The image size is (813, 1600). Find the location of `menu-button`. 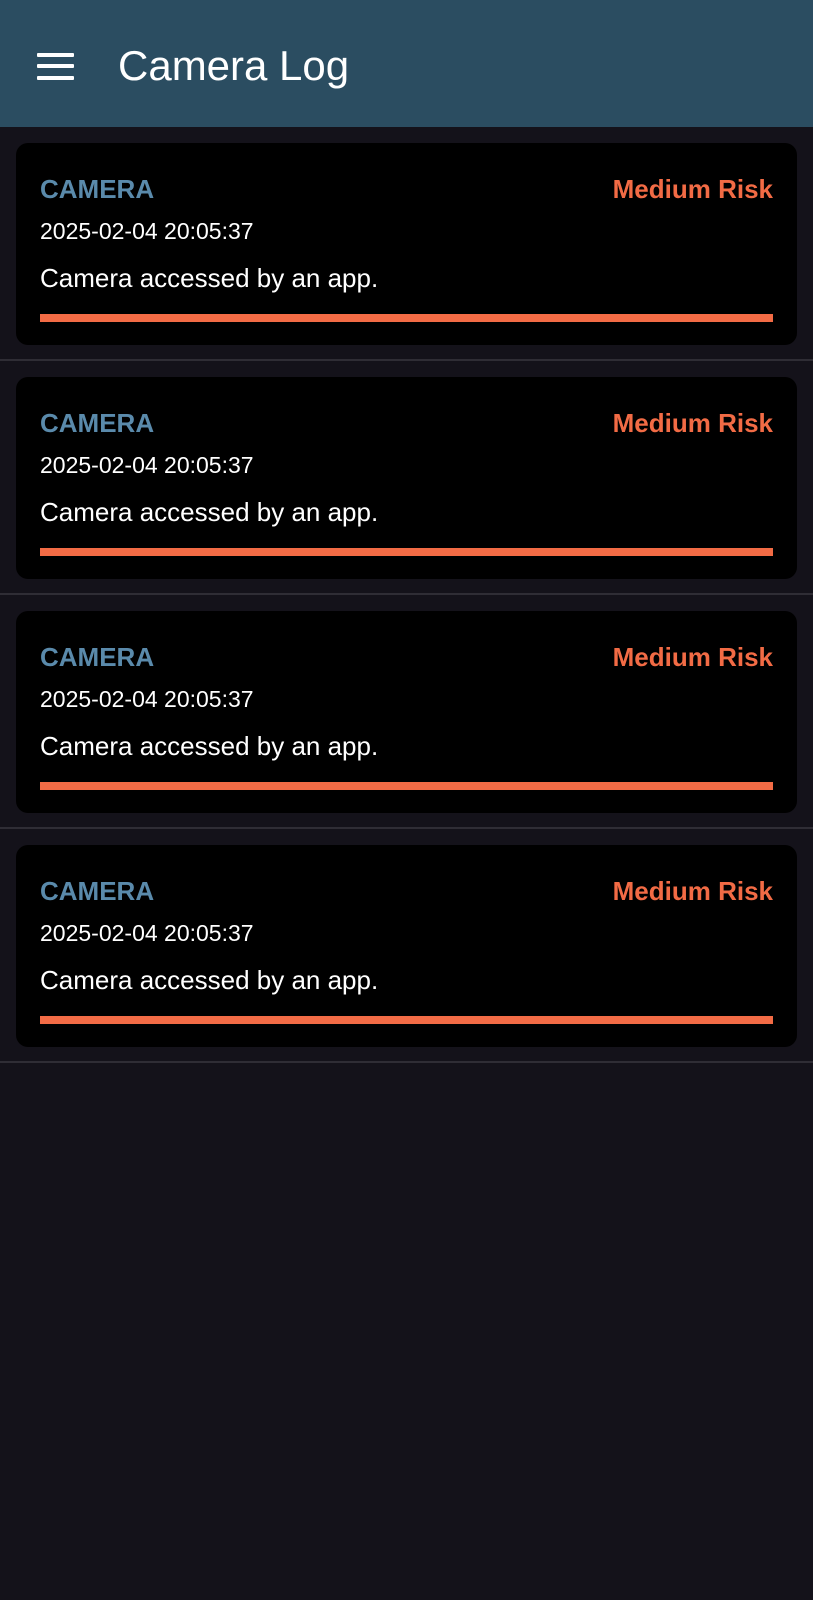

menu-button is located at coordinates (55, 66).